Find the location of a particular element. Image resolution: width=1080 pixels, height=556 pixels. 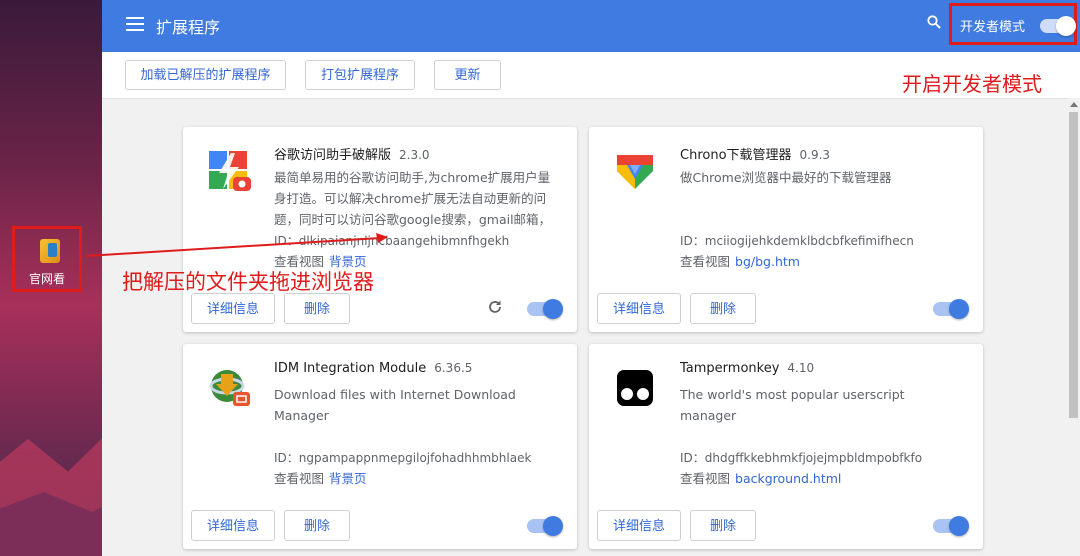

developer-mode-highlight: 开发者模式 is located at coordinates (1013, 24).